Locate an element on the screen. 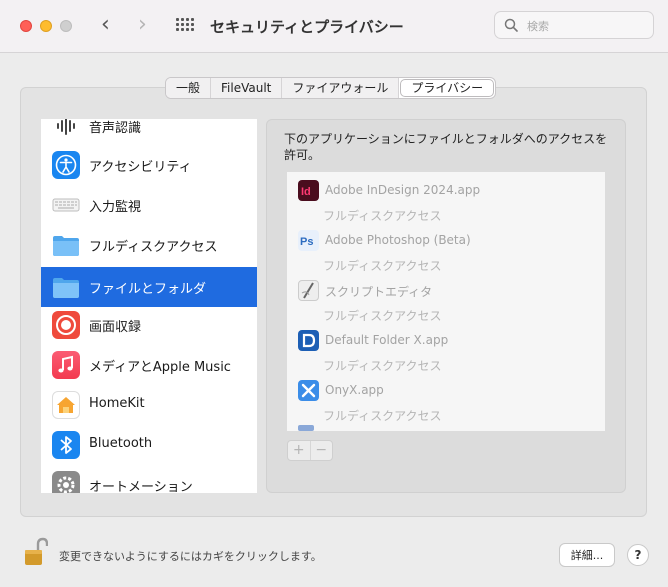 This screenshot has height=587, width=668. tab-privacy: プライバシー is located at coordinates (447, 88).